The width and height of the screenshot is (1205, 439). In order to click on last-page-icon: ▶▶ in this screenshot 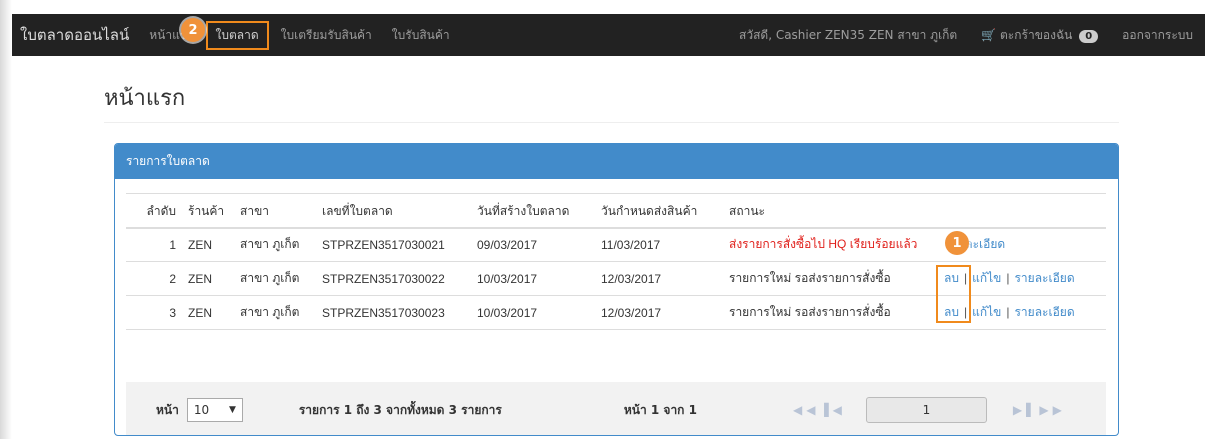, I will do `click(1052, 410)`.